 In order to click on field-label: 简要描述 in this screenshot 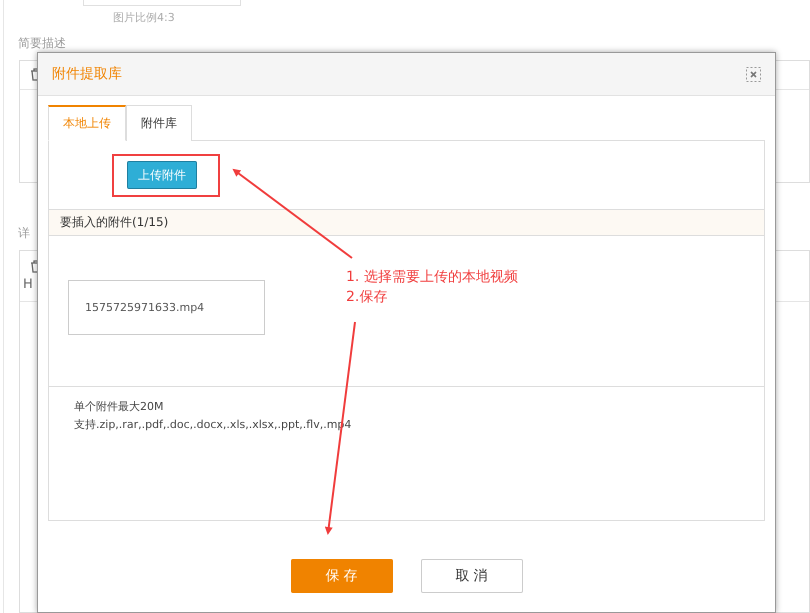, I will do `click(42, 43)`.